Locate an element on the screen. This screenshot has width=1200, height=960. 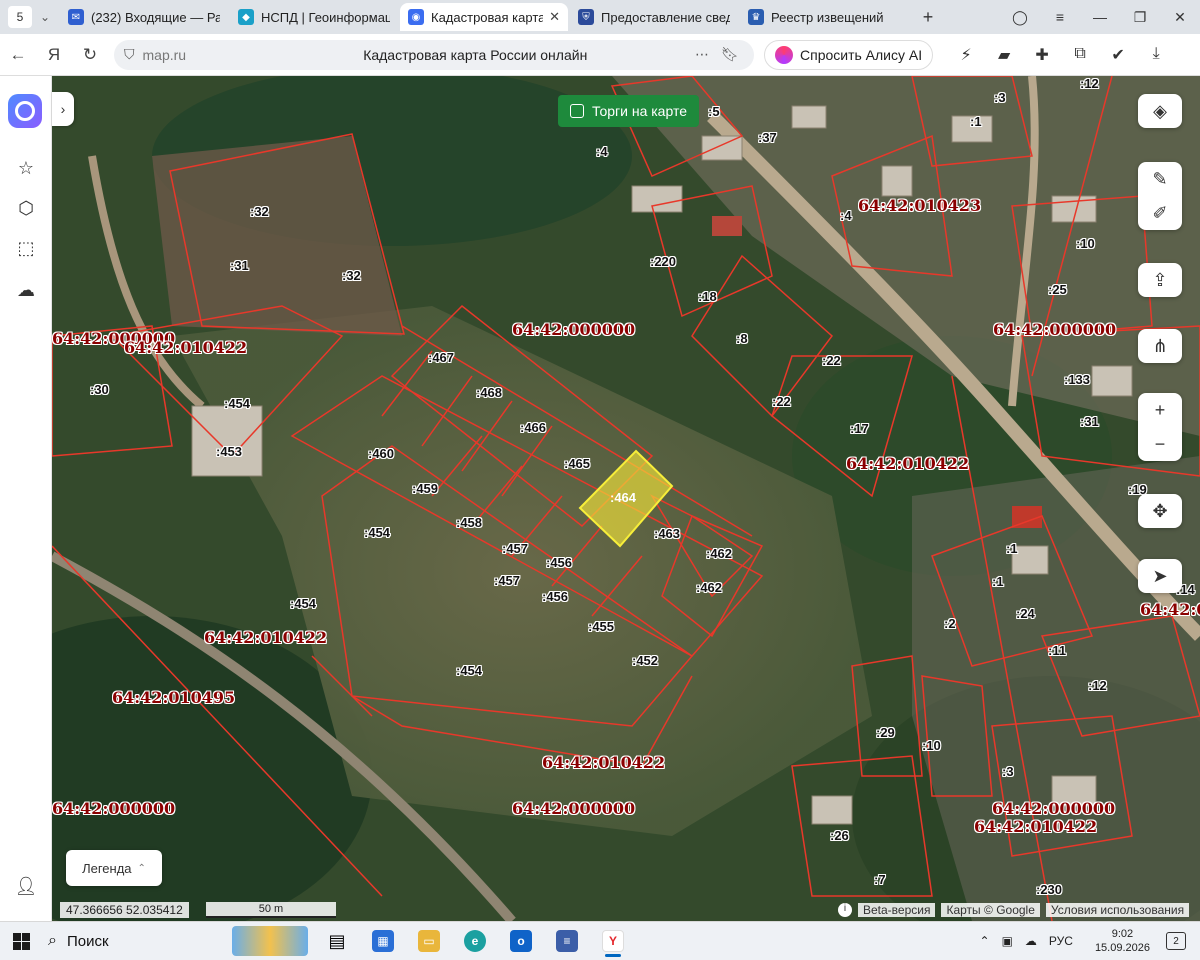
restore-icon: ❐ is located at coordinates (1140, 17).